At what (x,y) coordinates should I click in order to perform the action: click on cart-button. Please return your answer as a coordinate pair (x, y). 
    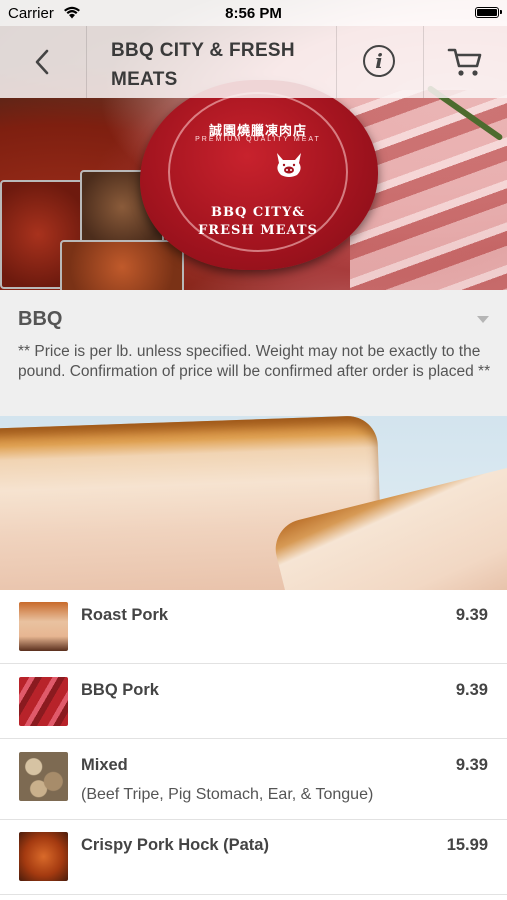
    Looking at the image, I should click on (465, 62).